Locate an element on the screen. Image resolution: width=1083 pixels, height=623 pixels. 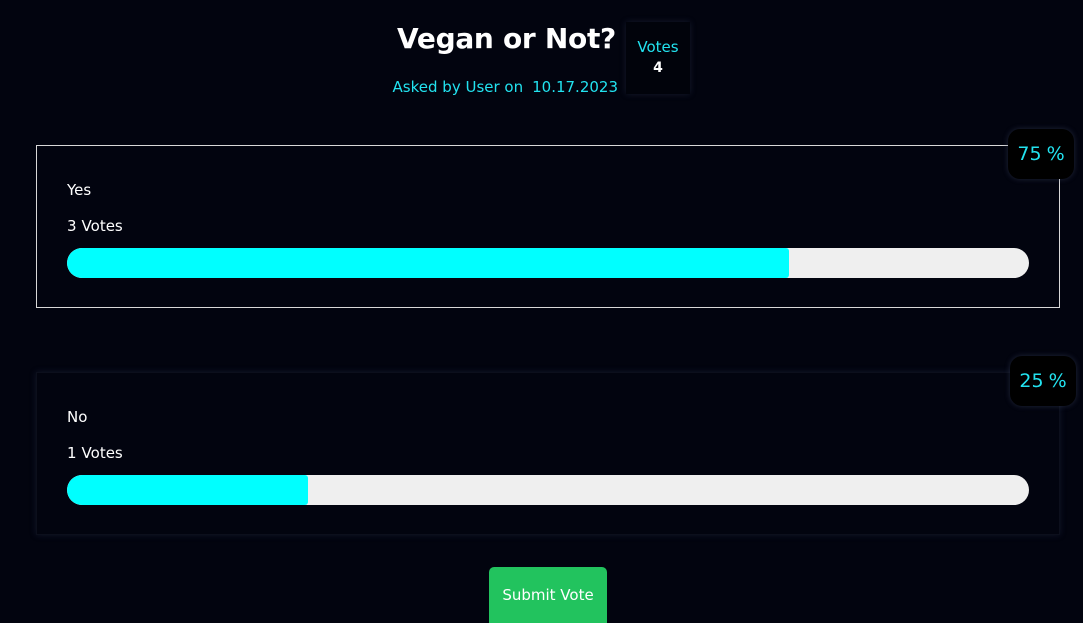
poll-date: 10.17.2023 is located at coordinates (575, 87).